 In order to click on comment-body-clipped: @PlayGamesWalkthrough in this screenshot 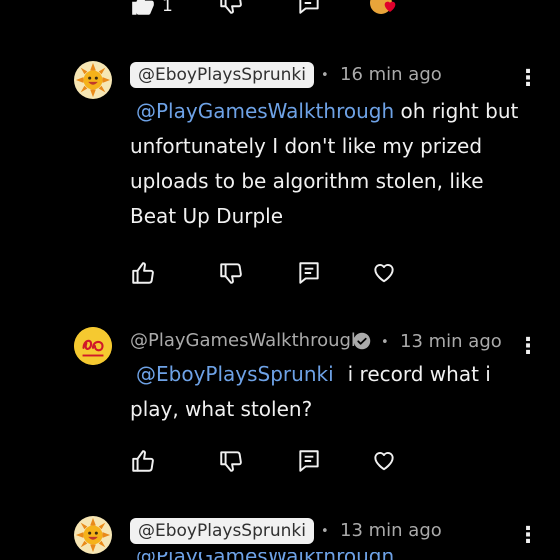, I will do `click(335, 556)`.